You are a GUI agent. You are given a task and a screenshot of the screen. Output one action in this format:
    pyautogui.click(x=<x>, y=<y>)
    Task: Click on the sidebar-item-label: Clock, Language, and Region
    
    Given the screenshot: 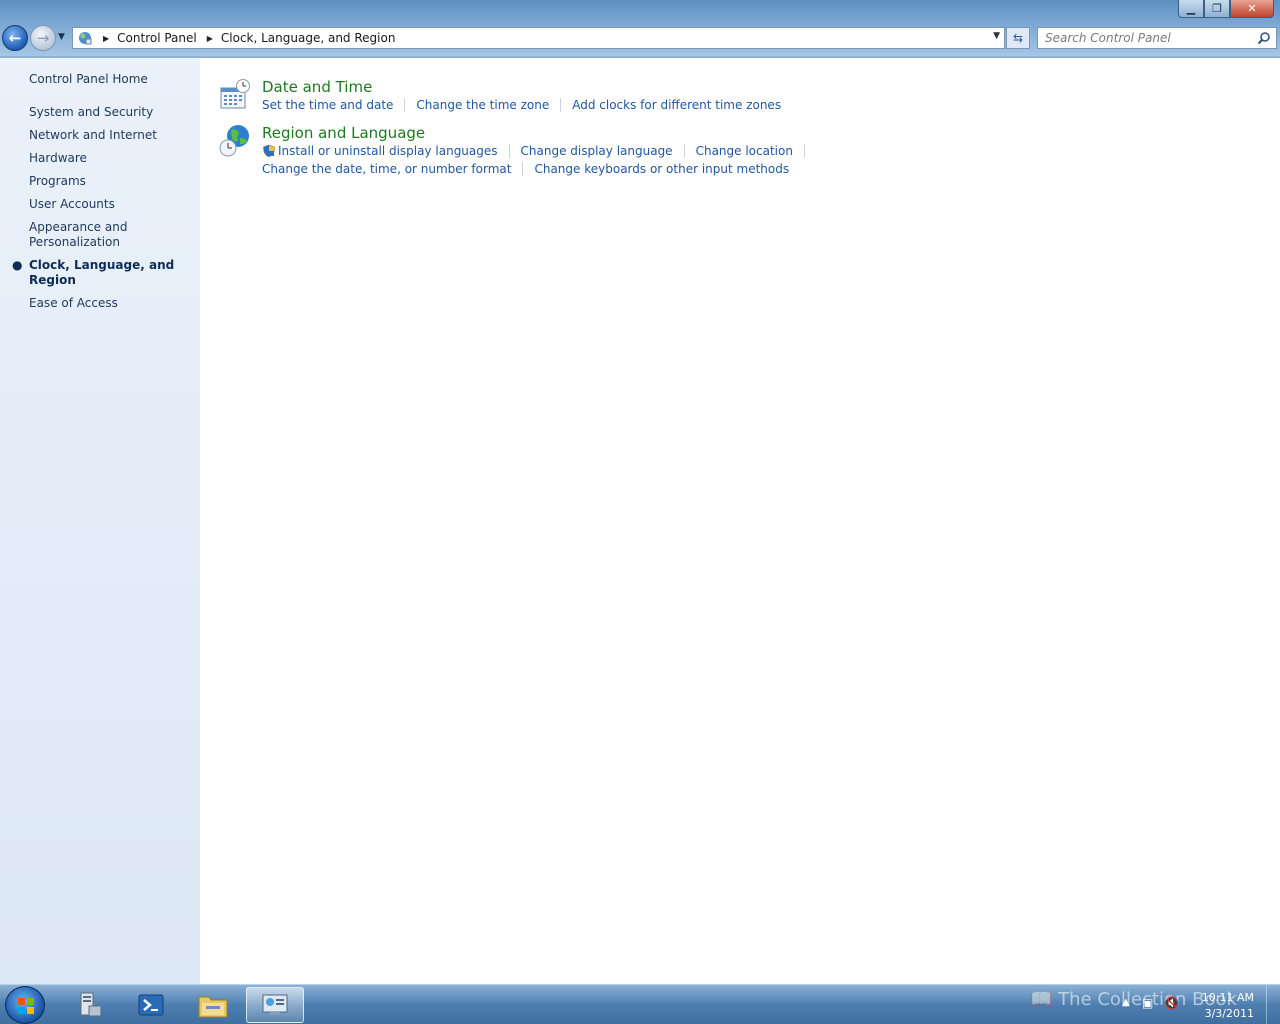 What is the action you would take?
    pyautogui.click(x=102, y=272)
    